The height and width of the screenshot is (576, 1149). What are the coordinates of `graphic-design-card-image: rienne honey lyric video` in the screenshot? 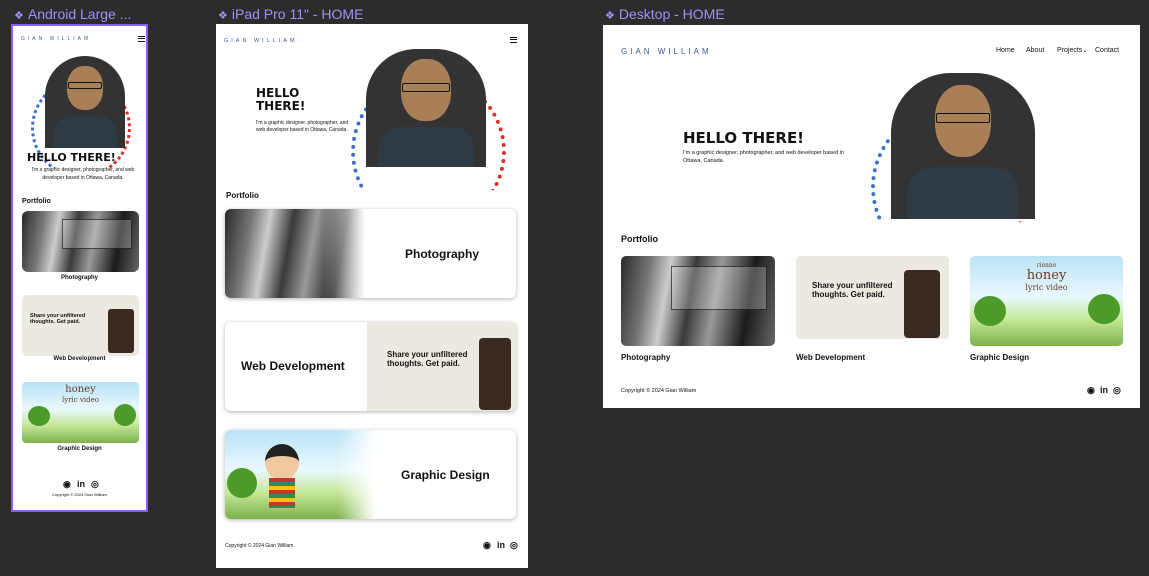 It's located at (1046, 301).